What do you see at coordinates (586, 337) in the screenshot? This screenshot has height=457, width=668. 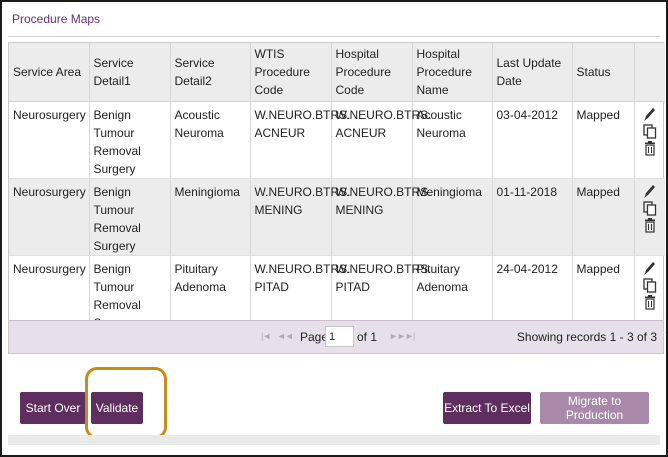 I see `records-summary: Showing records 1 - 3 of 3` at bounding box center [586, 337].